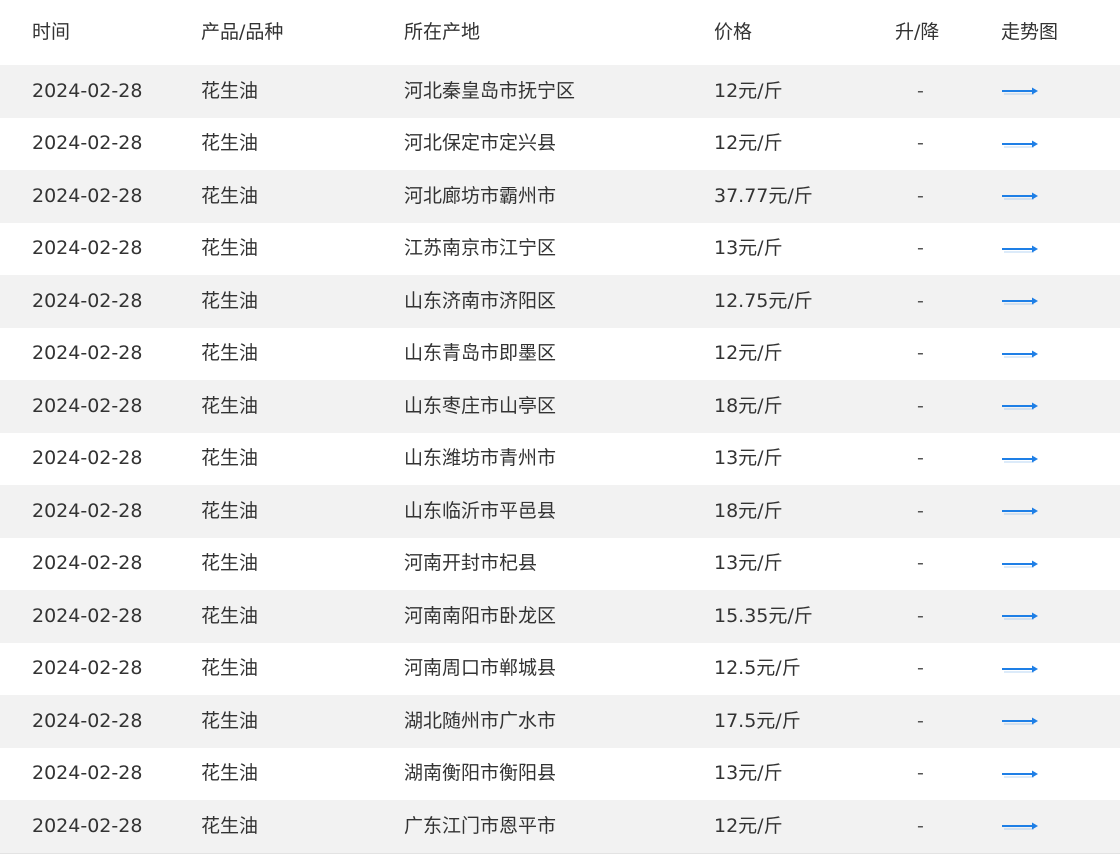 Image resolution: width=1120 pixels, height=857 pixels. What do you see at coordinates (471, 563) in the screenshot?
I see `cell-origin: 河南开封市杞县` at bounding box center [471, 563].